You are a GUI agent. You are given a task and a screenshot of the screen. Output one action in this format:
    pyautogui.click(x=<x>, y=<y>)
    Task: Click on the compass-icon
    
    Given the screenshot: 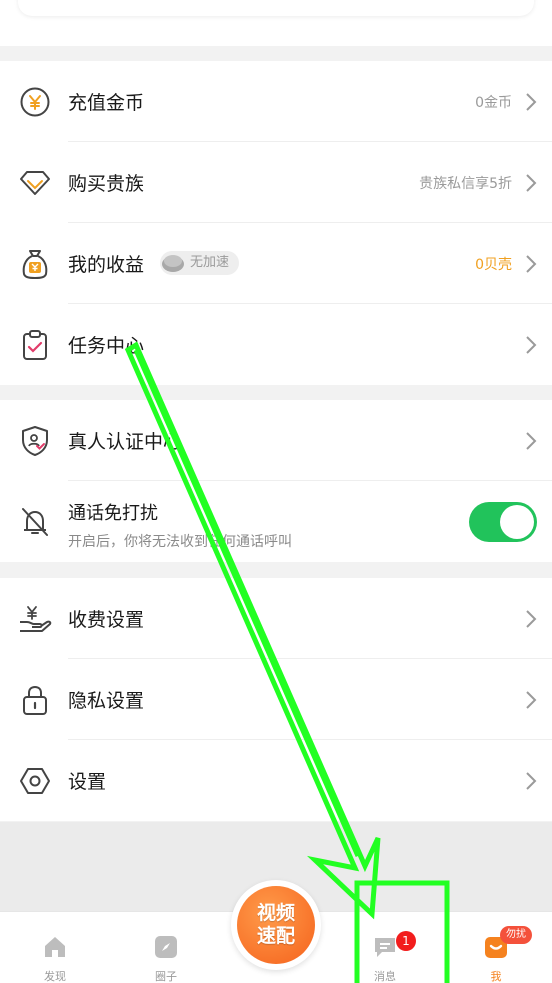 What is the action you would take?
    pyautogui.click(x=166, y=947)
    